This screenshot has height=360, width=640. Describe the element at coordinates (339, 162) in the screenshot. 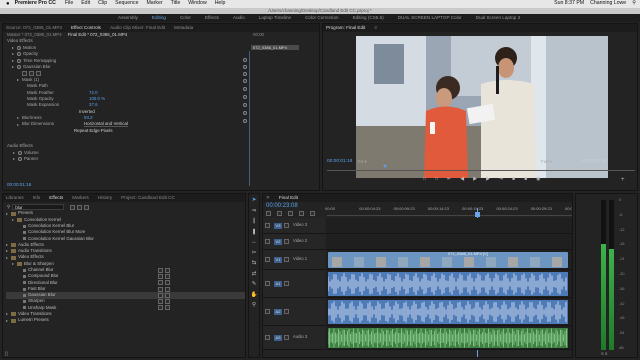

I see `program-timecode-left: 00:00:01:18` at that location.